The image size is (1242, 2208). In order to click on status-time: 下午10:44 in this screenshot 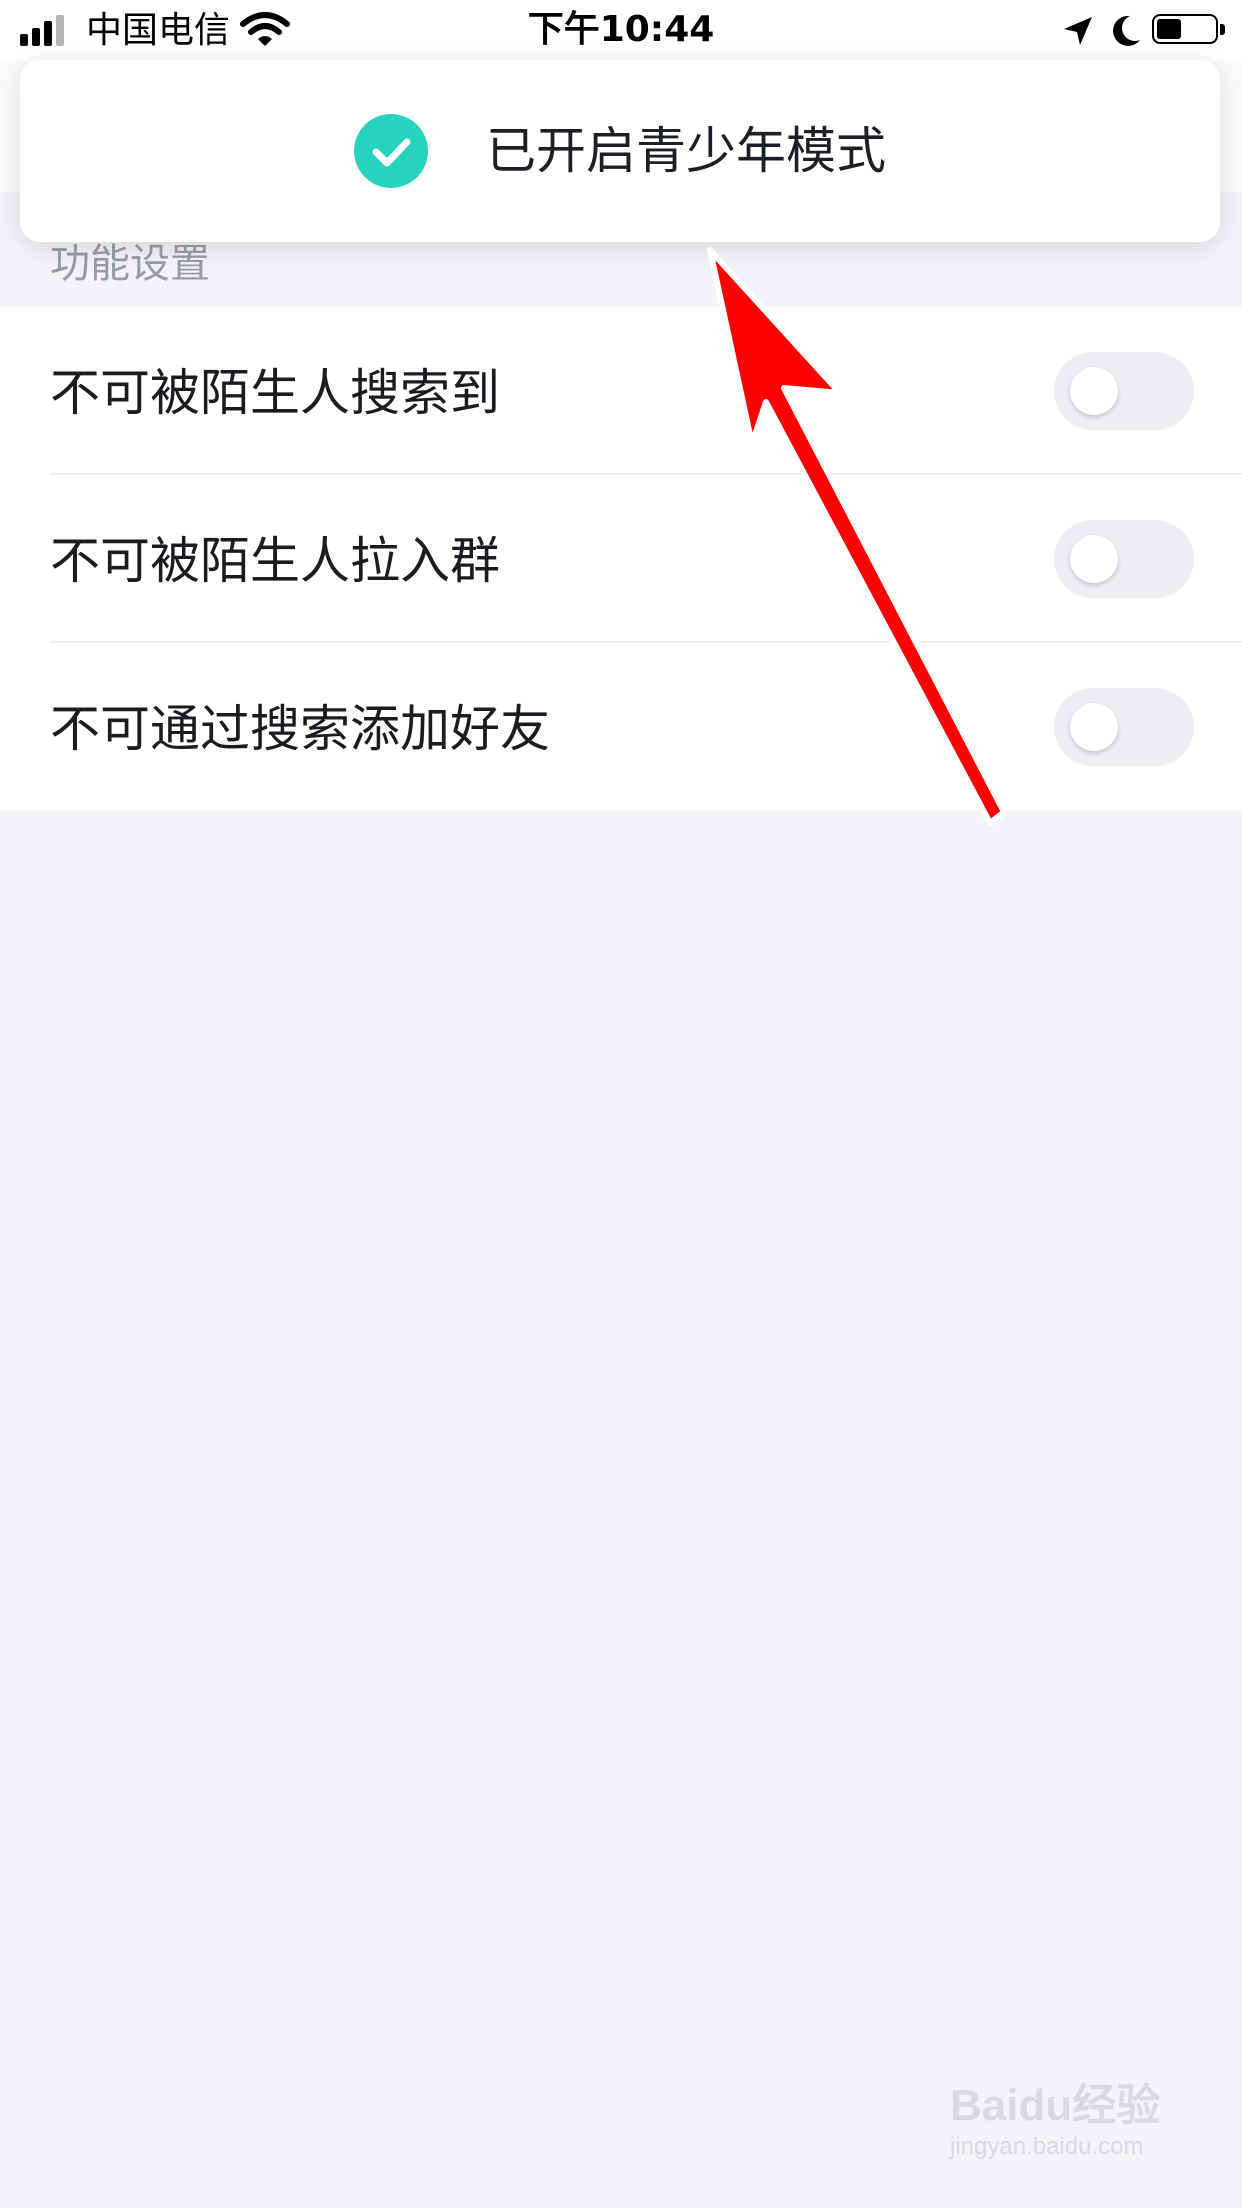, I will do `click(621, 29)`.